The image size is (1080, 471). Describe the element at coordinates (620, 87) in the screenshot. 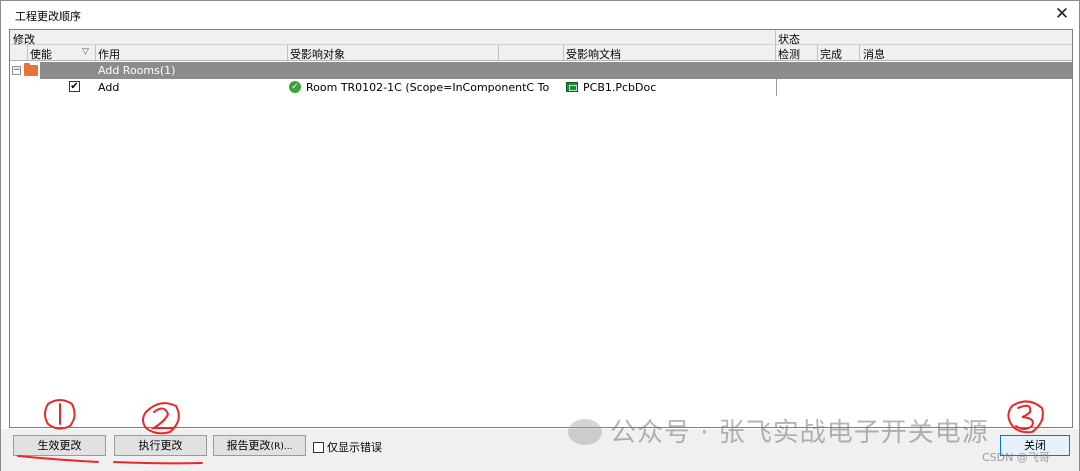

I see `affected-doc-cell: PCB1.PcbDoc` at that location.